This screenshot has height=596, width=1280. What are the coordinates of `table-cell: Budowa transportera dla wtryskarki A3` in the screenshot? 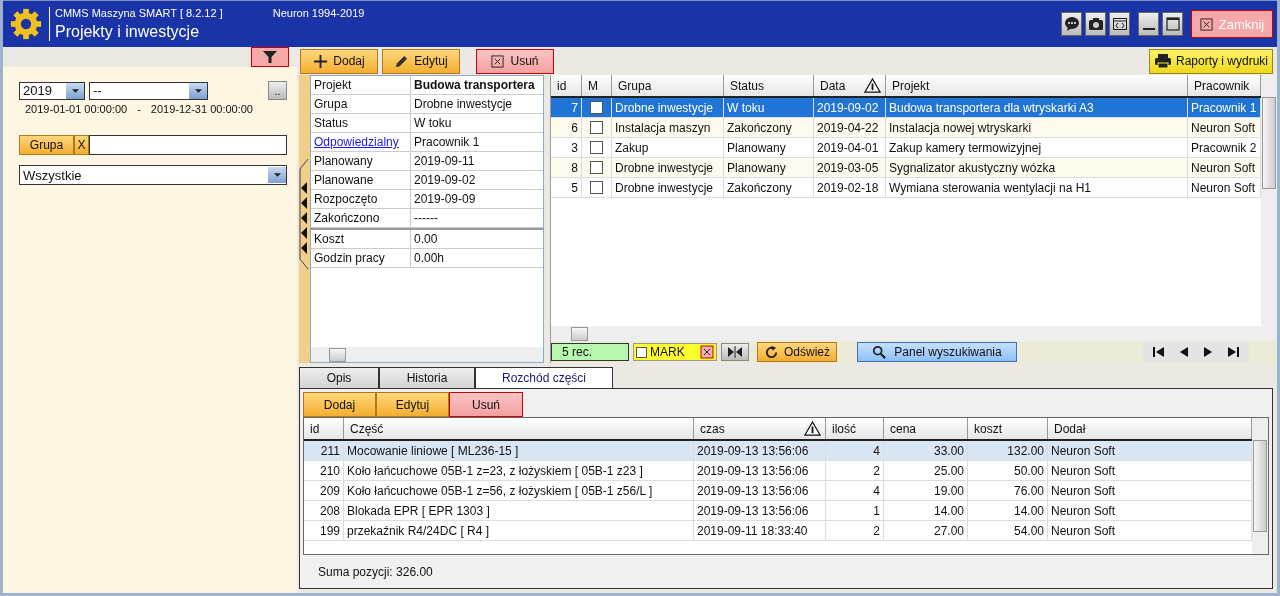 It's located at (1037, 107).